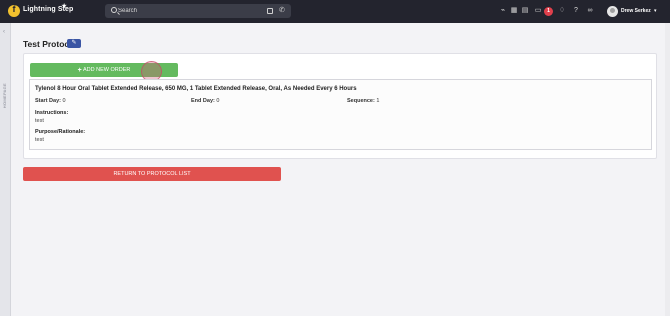  I want to click on favorite-star-icon: ★, so click(64, 6).